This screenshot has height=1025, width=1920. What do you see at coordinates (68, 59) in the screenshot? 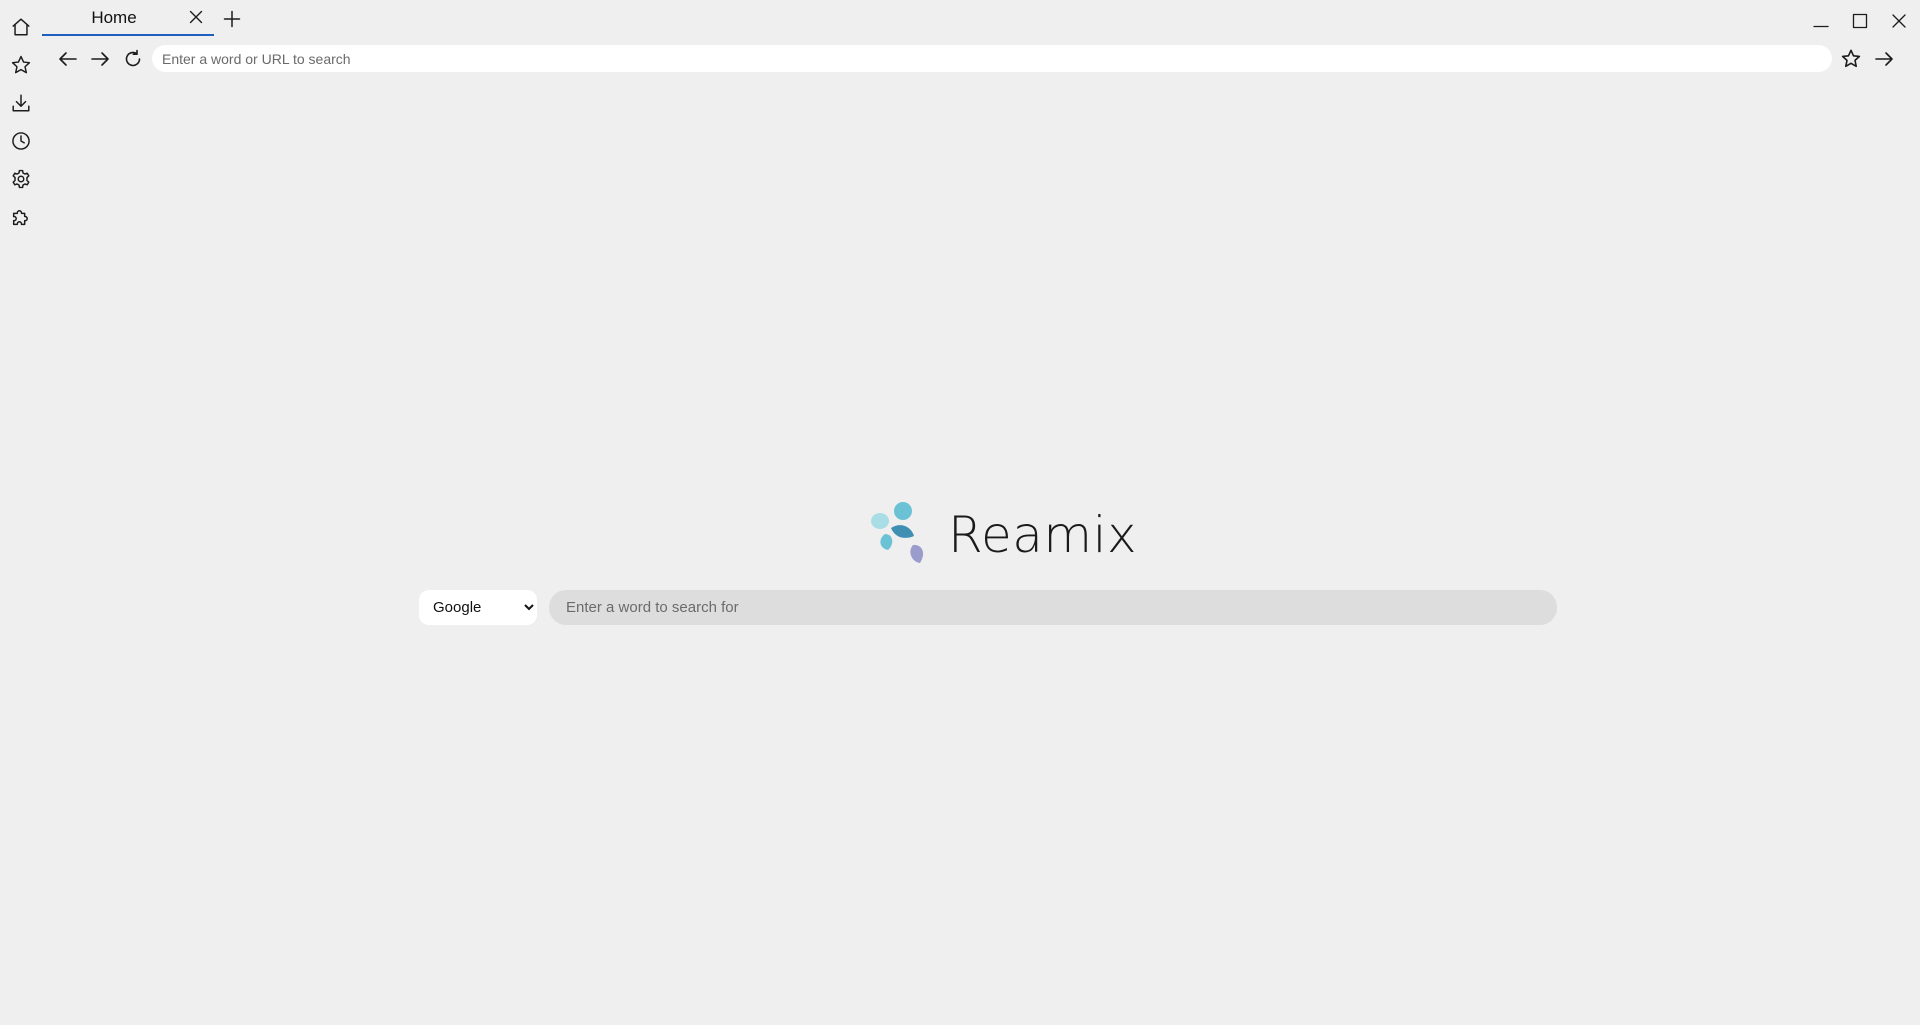
I see `back-arrow-icon` at bounding box center [68, 59].